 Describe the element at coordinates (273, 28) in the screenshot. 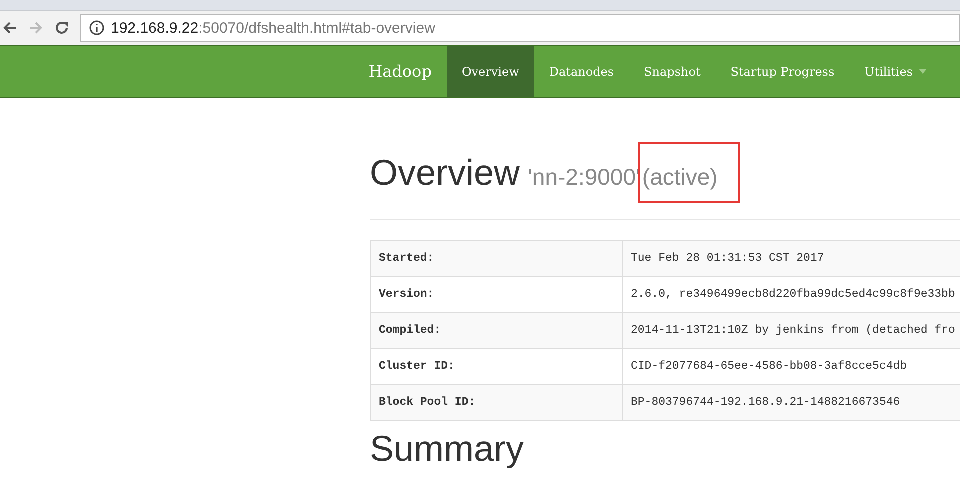

I see `url-text: 192.168.9.22:50070/dfshealth.html#tab-overview` at that location.